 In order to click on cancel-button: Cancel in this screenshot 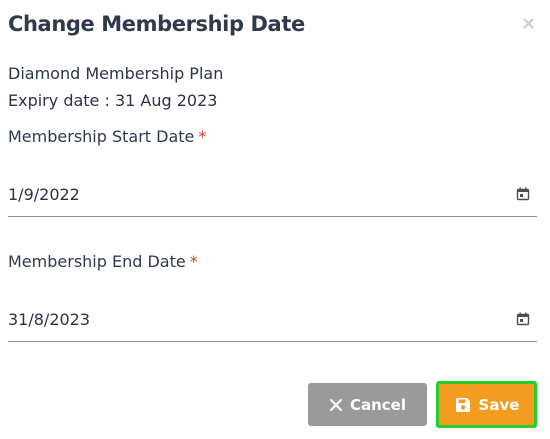, I will do `click(367, 404)`.